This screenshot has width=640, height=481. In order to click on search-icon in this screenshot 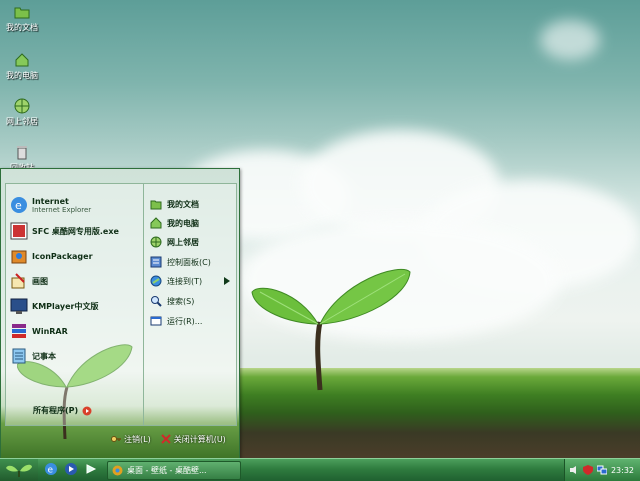, I will do `click(156, 301)`.